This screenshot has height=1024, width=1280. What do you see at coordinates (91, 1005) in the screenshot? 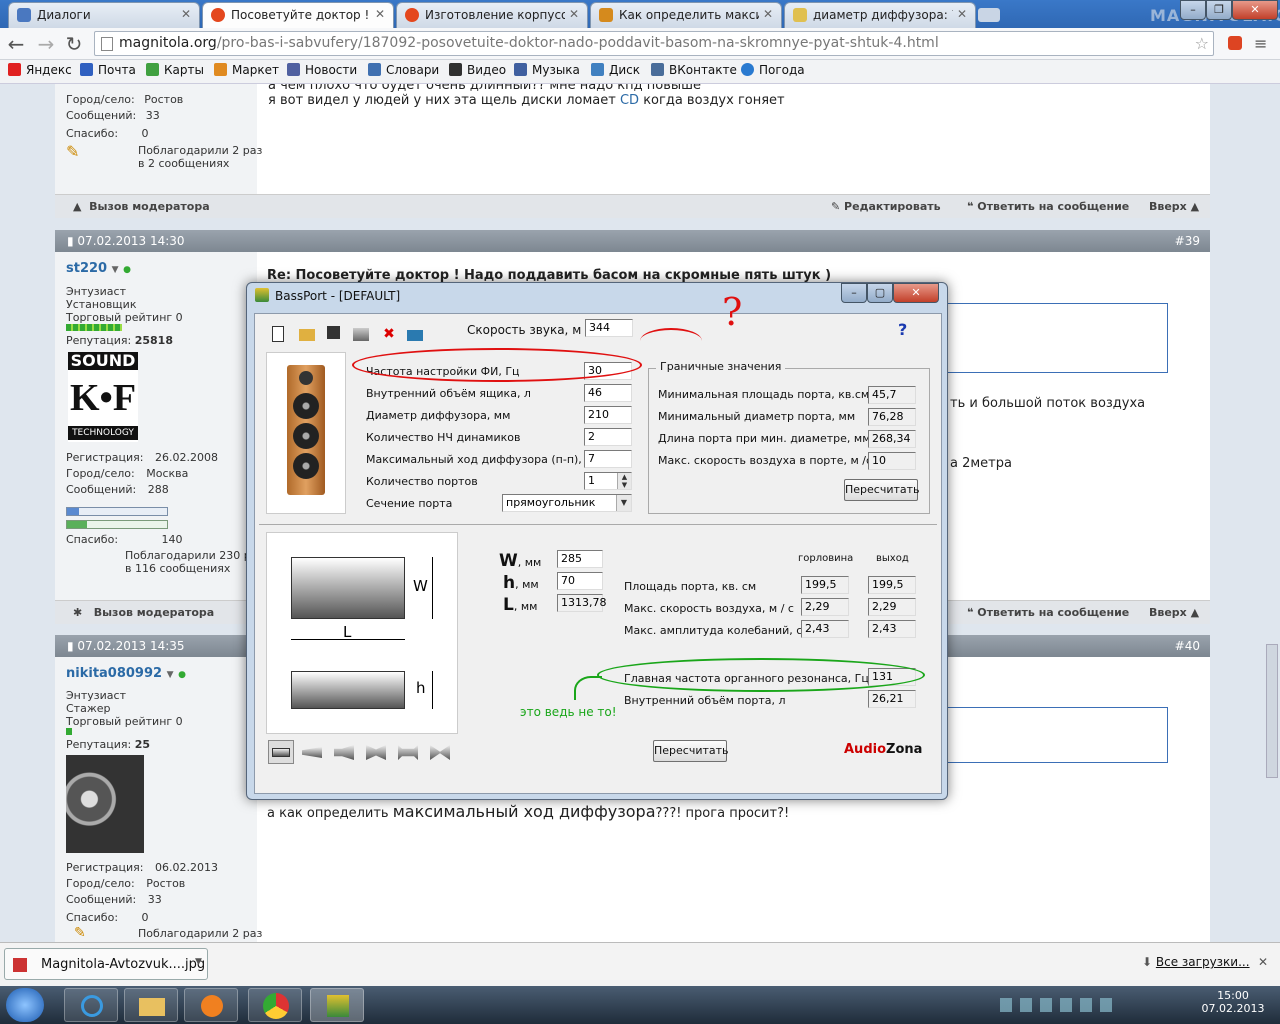
I see `taskbar-ie` at bounding box center [91, 1005].